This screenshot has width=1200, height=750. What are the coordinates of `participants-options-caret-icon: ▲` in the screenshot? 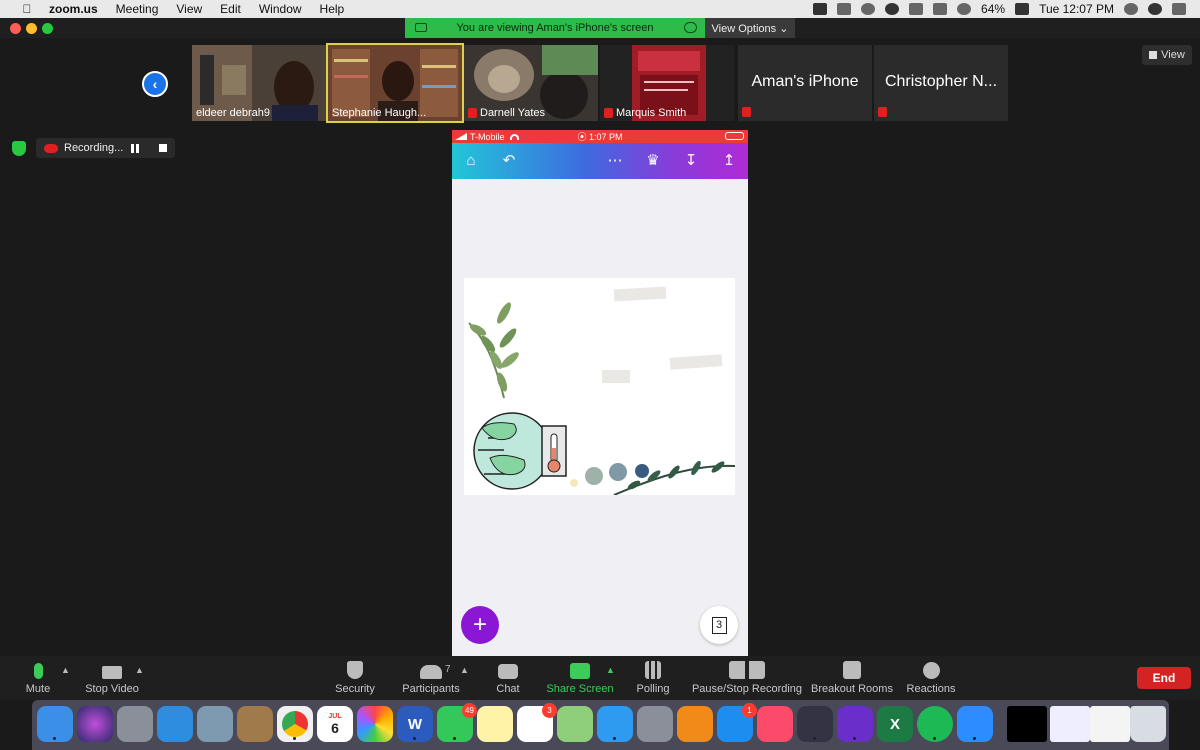 It's located at (464, 670).